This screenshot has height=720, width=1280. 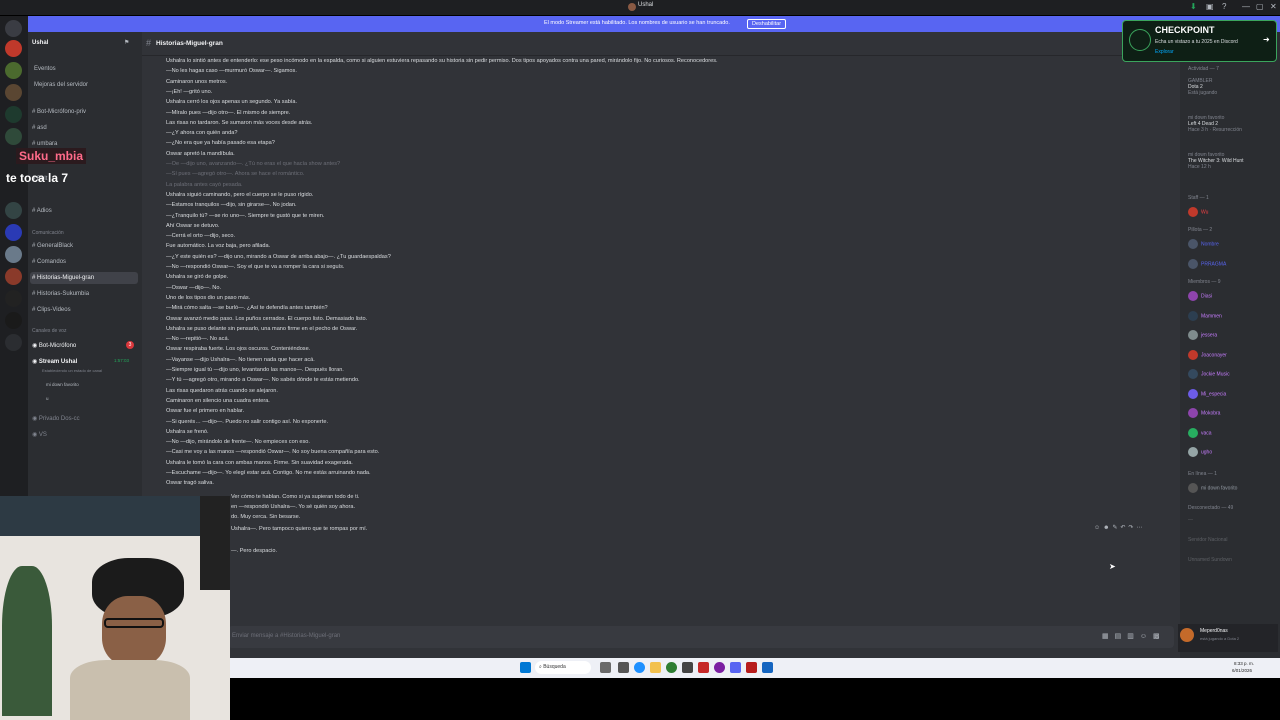 What do you see at coordinates (1203, 93) in the screenshot?
I see `activity-sub: Está jugando` at bounding box center [1203, 93].